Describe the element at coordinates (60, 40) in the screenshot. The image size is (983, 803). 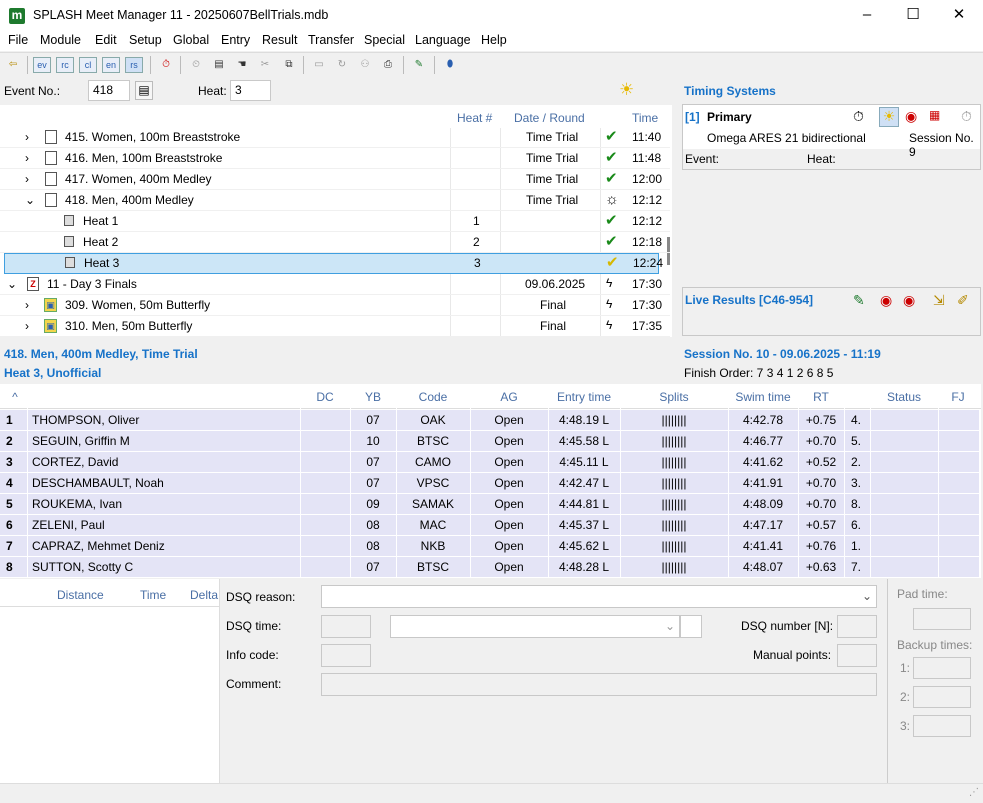
I see `menu-module: Module` at that location.